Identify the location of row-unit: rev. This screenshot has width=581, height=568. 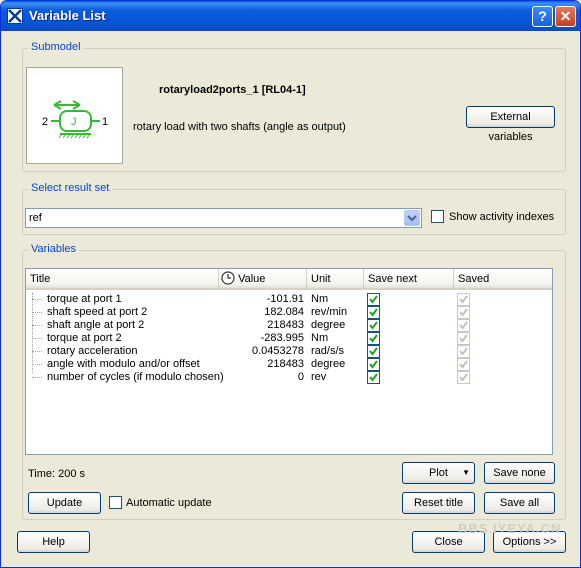
(319, 377).